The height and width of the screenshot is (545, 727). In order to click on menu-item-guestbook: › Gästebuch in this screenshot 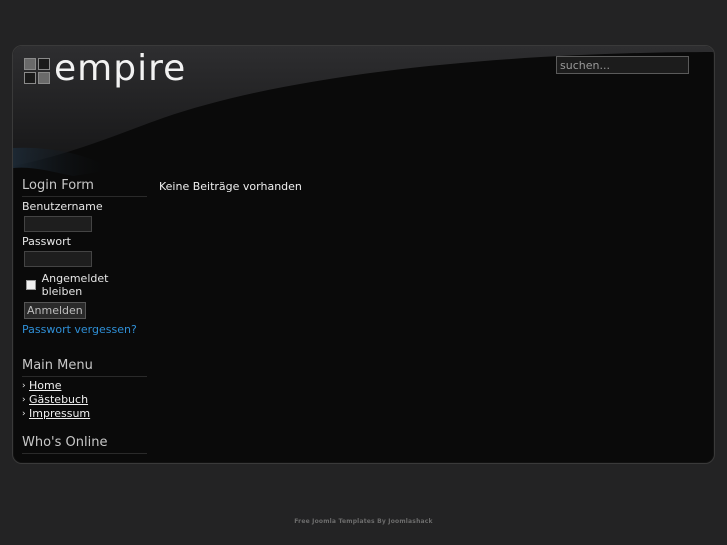, I will do `click(84, 400)`.